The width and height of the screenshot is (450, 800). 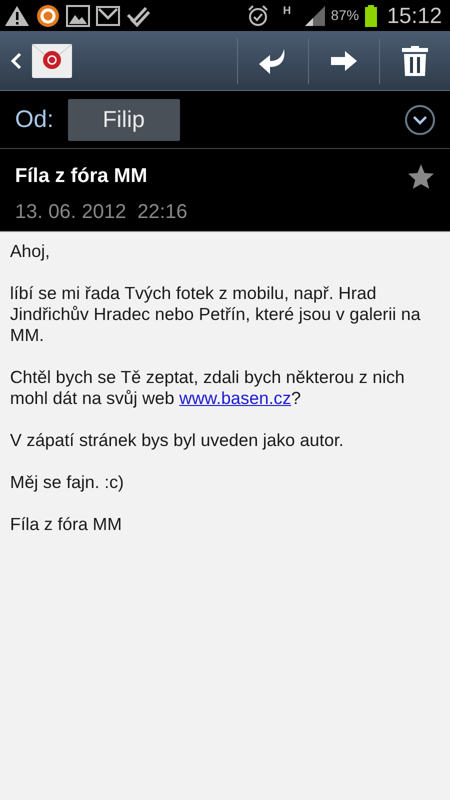 I want to click on body-paragraph: Ahoj,, so click(x=30, y=251).